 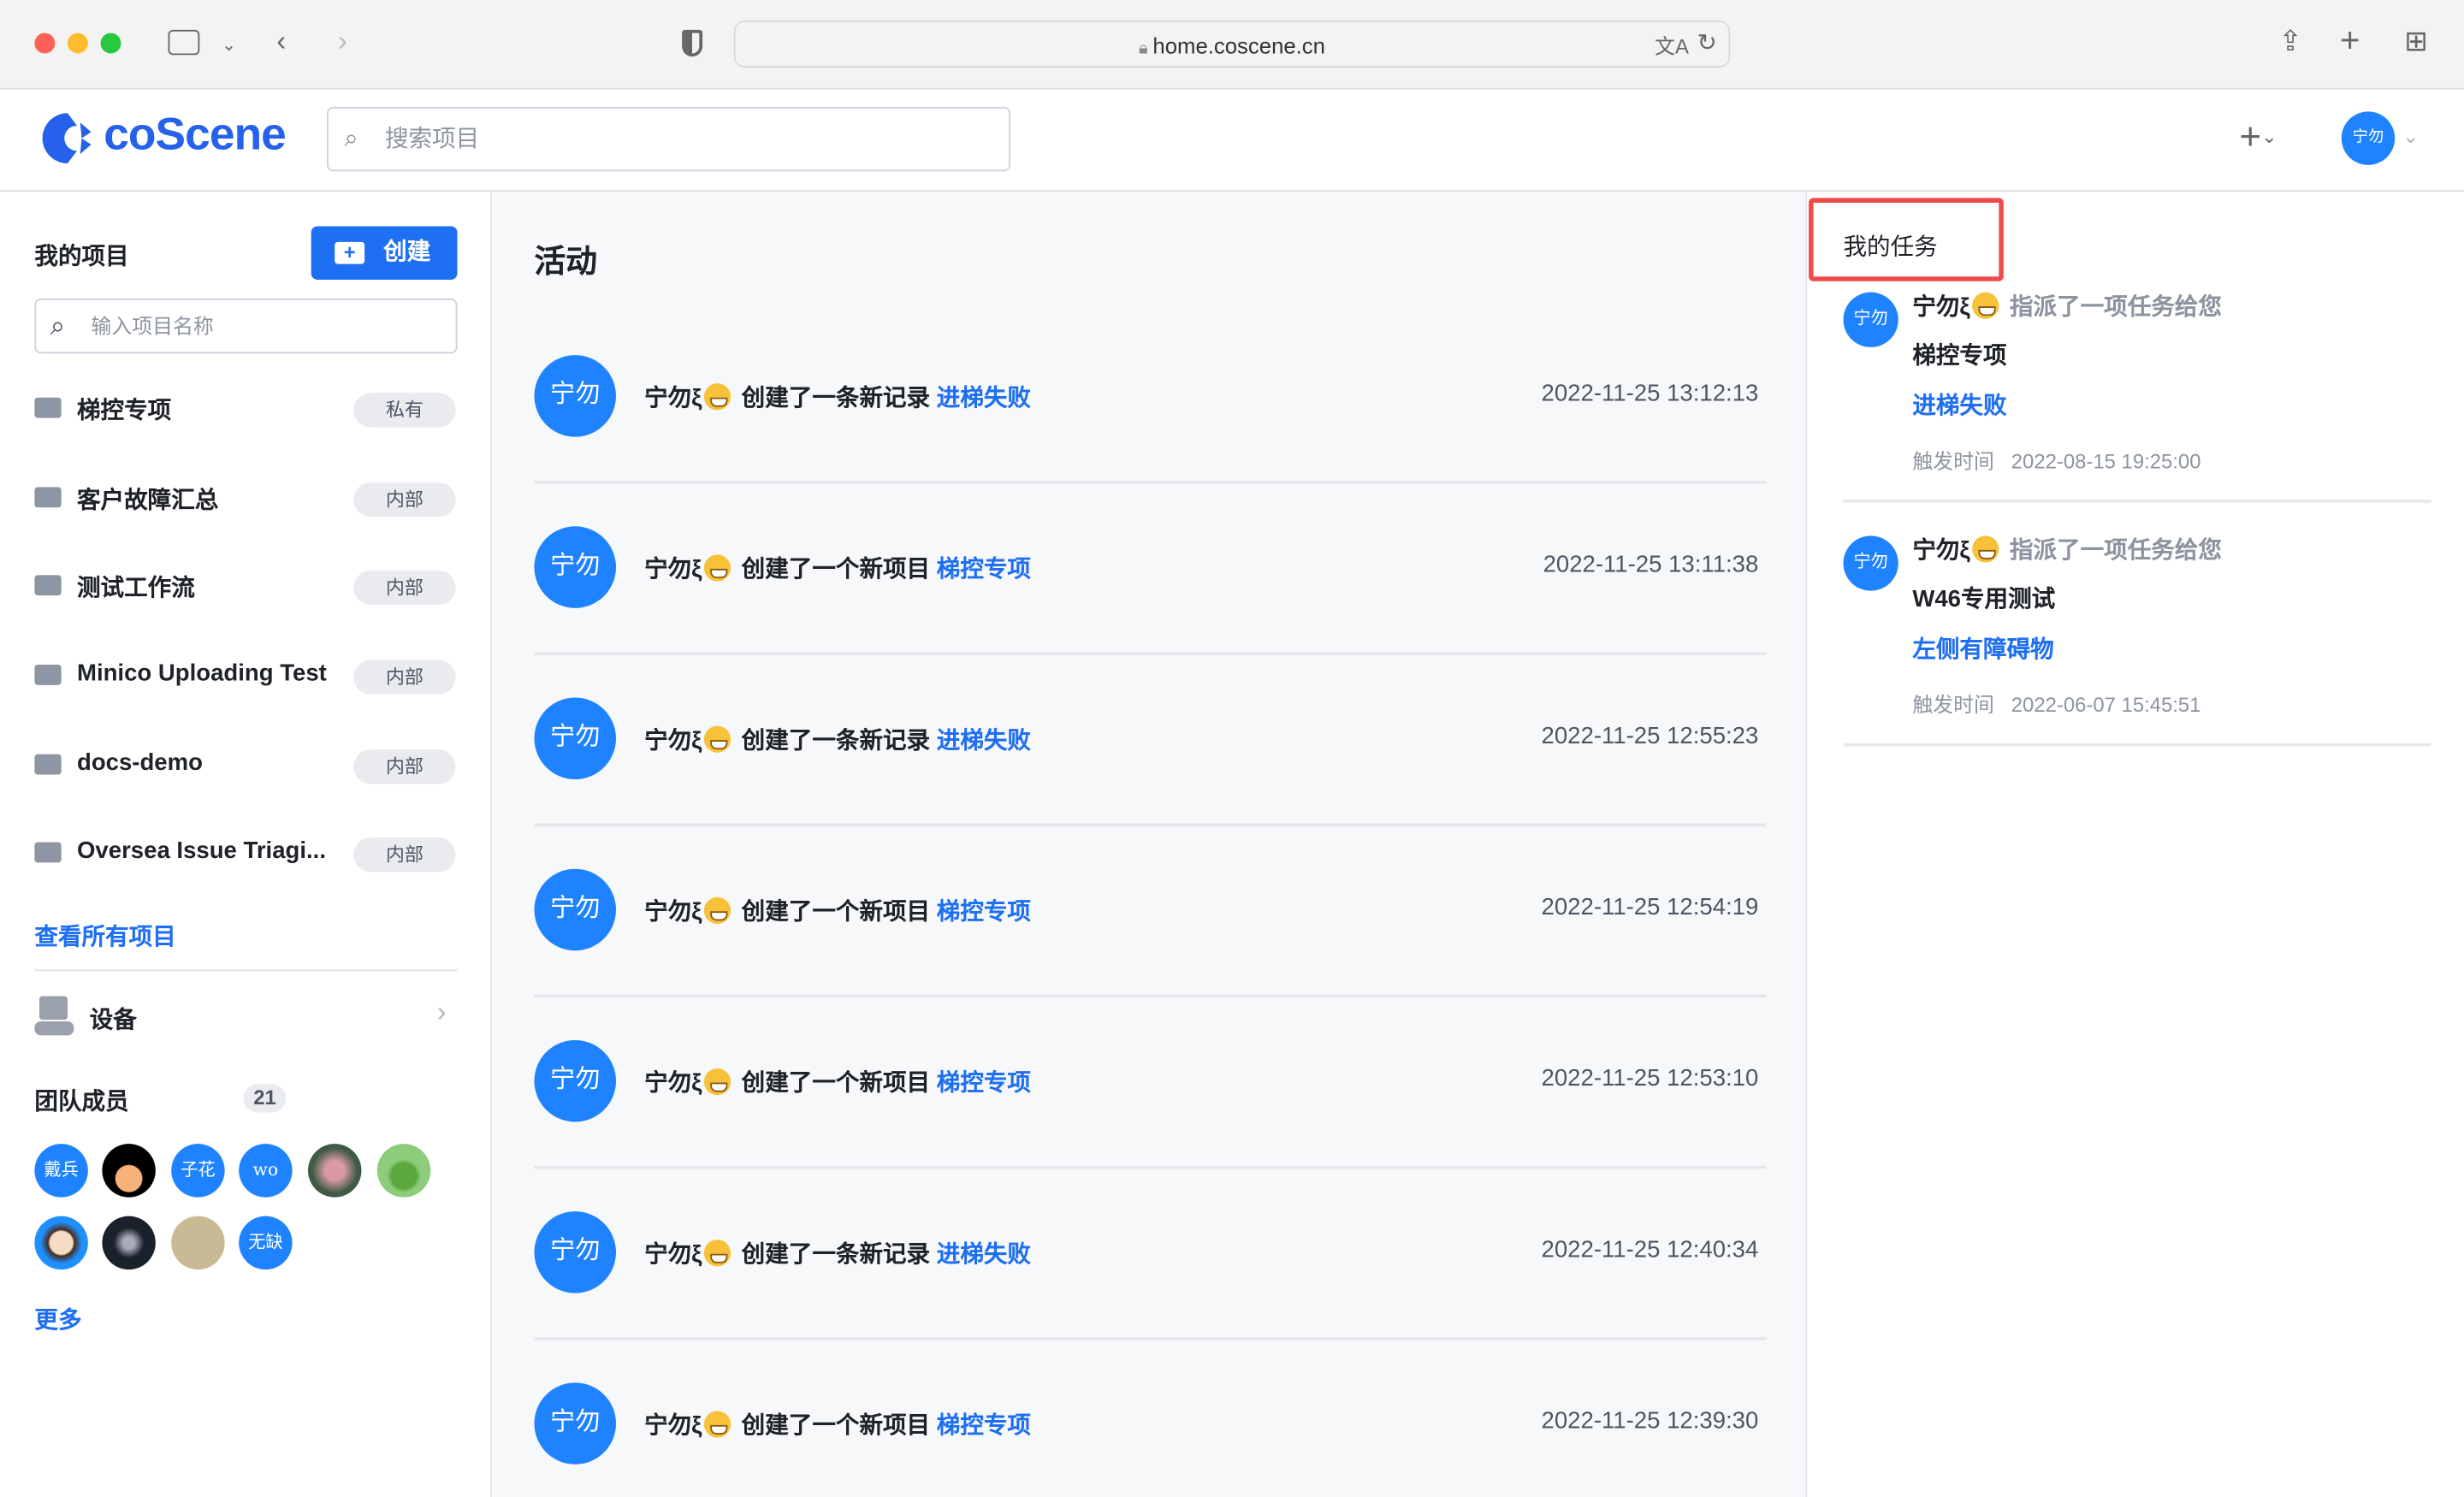 I want to click on team-count-badge: 21, so click(x=265, y=1098).